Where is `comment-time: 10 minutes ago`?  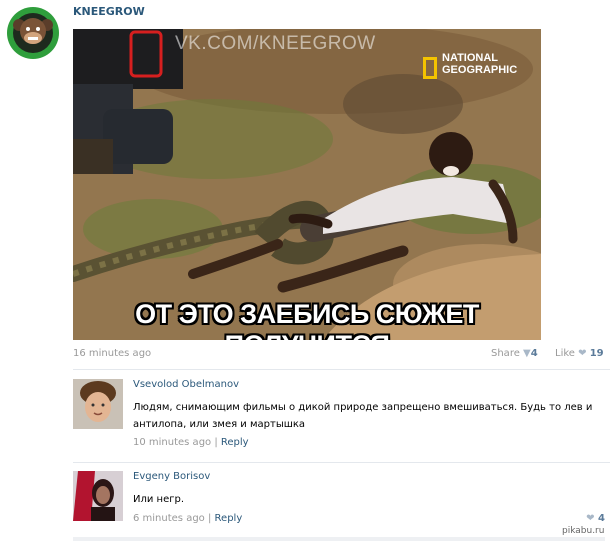 comment-time: 10 minutes ago is located at coordinates (172, 442).